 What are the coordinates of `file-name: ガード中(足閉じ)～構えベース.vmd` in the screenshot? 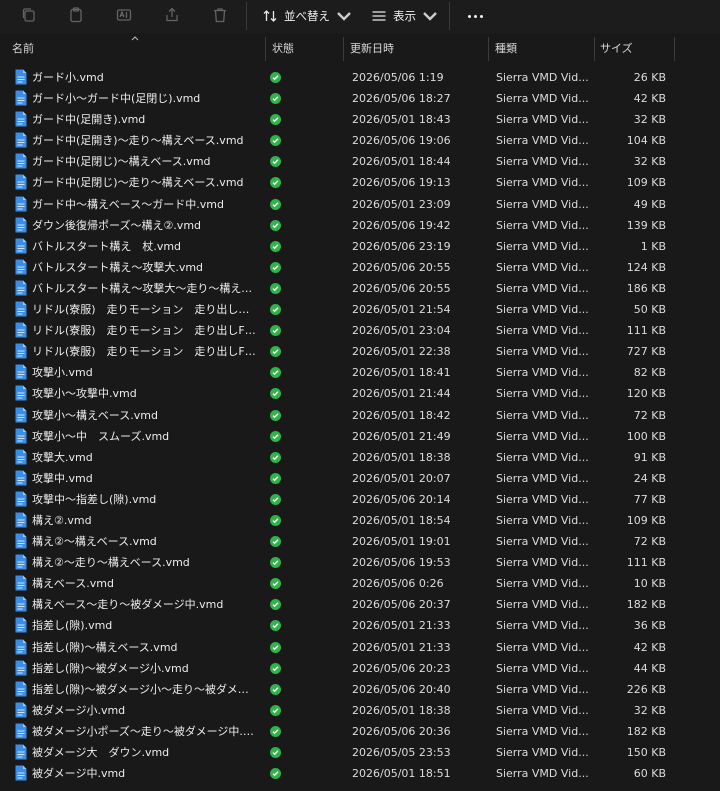 It's located at (144, 161).